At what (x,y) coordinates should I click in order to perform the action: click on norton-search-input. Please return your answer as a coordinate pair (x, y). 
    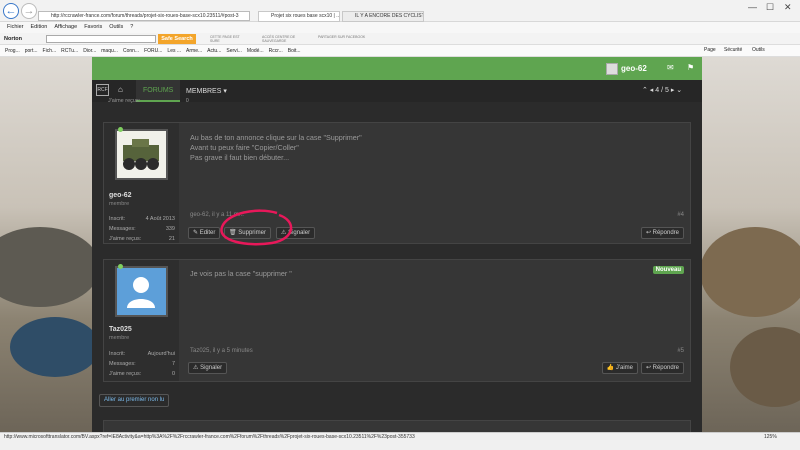
    Looking at the image, I should click on (101, 39).